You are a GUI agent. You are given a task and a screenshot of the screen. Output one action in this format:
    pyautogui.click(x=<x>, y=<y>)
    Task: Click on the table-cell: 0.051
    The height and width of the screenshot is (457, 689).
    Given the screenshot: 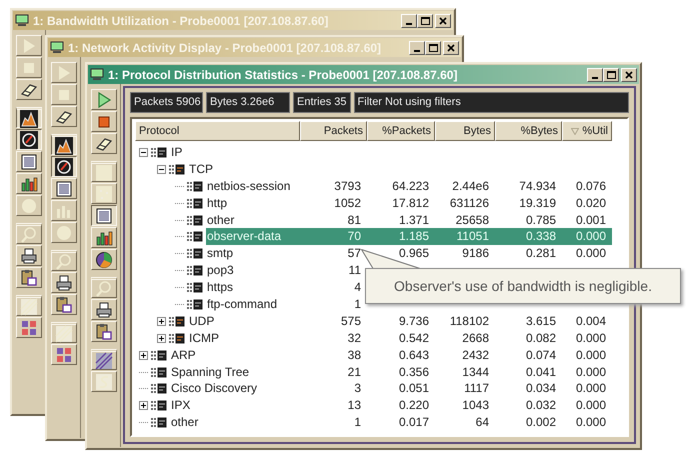 What is the action you would take?
    pyautogui.click(x=413, y=388)
    